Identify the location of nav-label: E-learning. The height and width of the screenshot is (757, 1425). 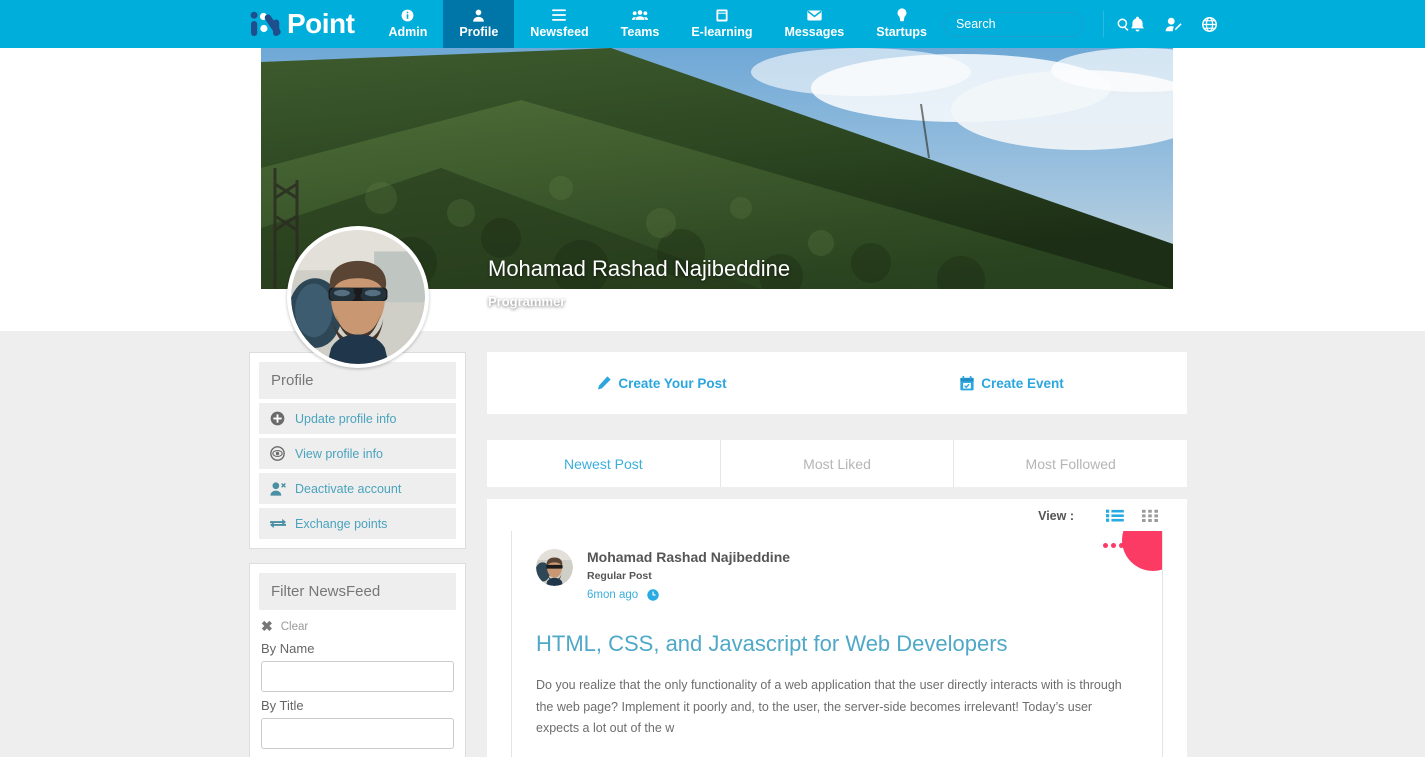
(722, 31).